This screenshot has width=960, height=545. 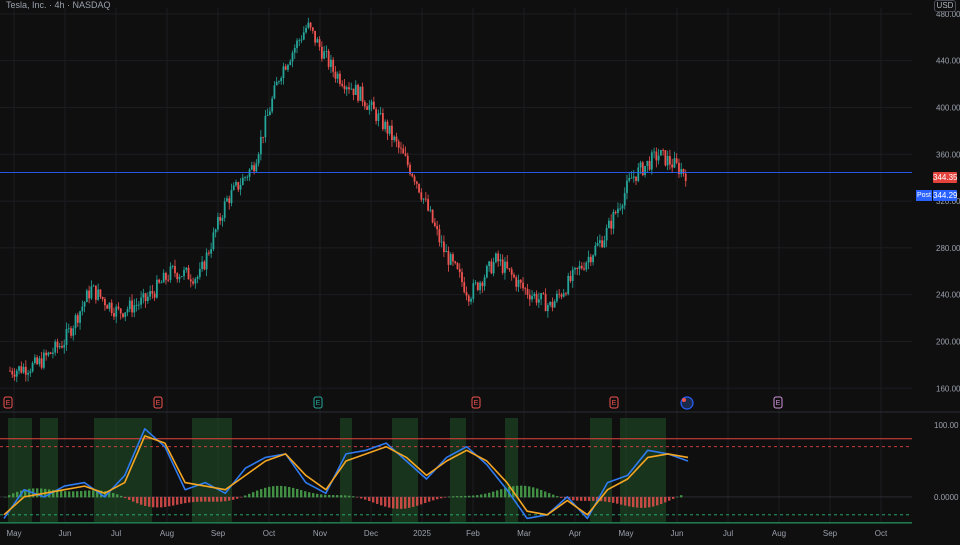 I want to click on last-price-tag: 344.35, so click(x=945, y=177).